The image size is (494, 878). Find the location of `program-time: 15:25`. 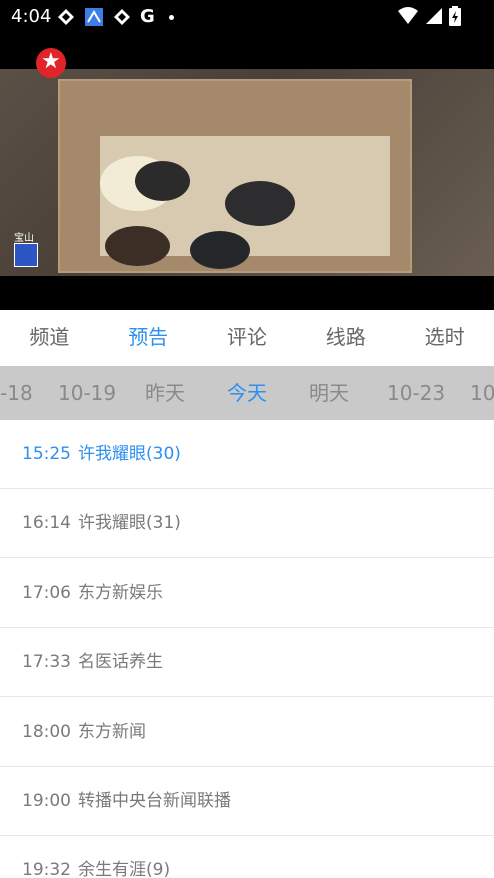

program-time: 15:25 is located at coordinates (46, 454).